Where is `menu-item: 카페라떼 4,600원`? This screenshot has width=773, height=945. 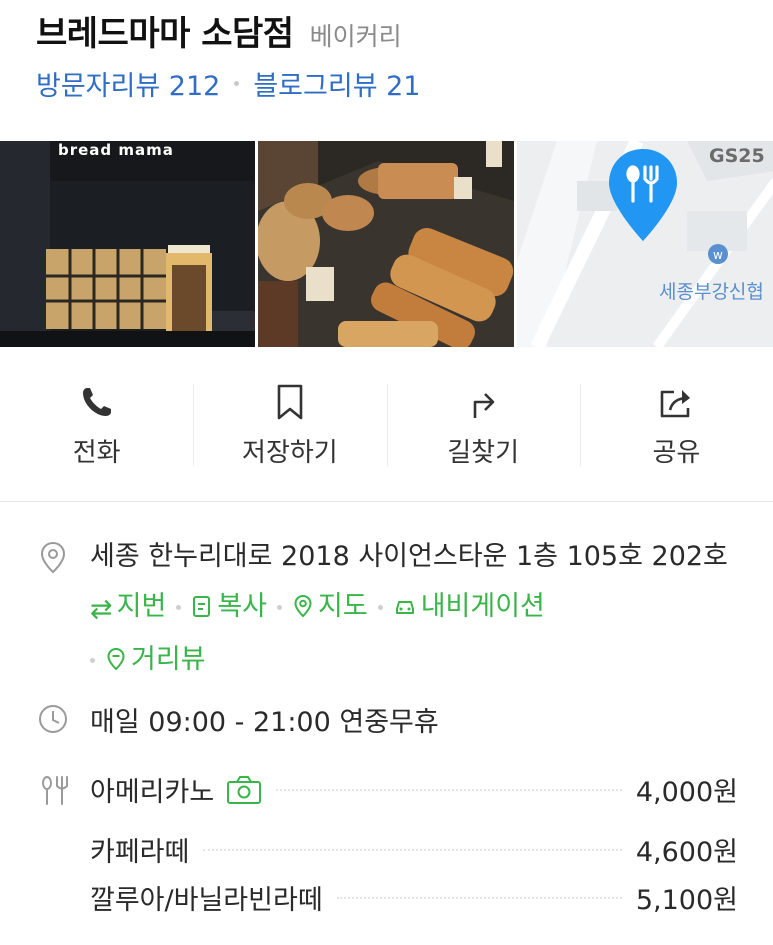 menu-item: 카페라떼 4,600원 is located at coordinates (414, 849).